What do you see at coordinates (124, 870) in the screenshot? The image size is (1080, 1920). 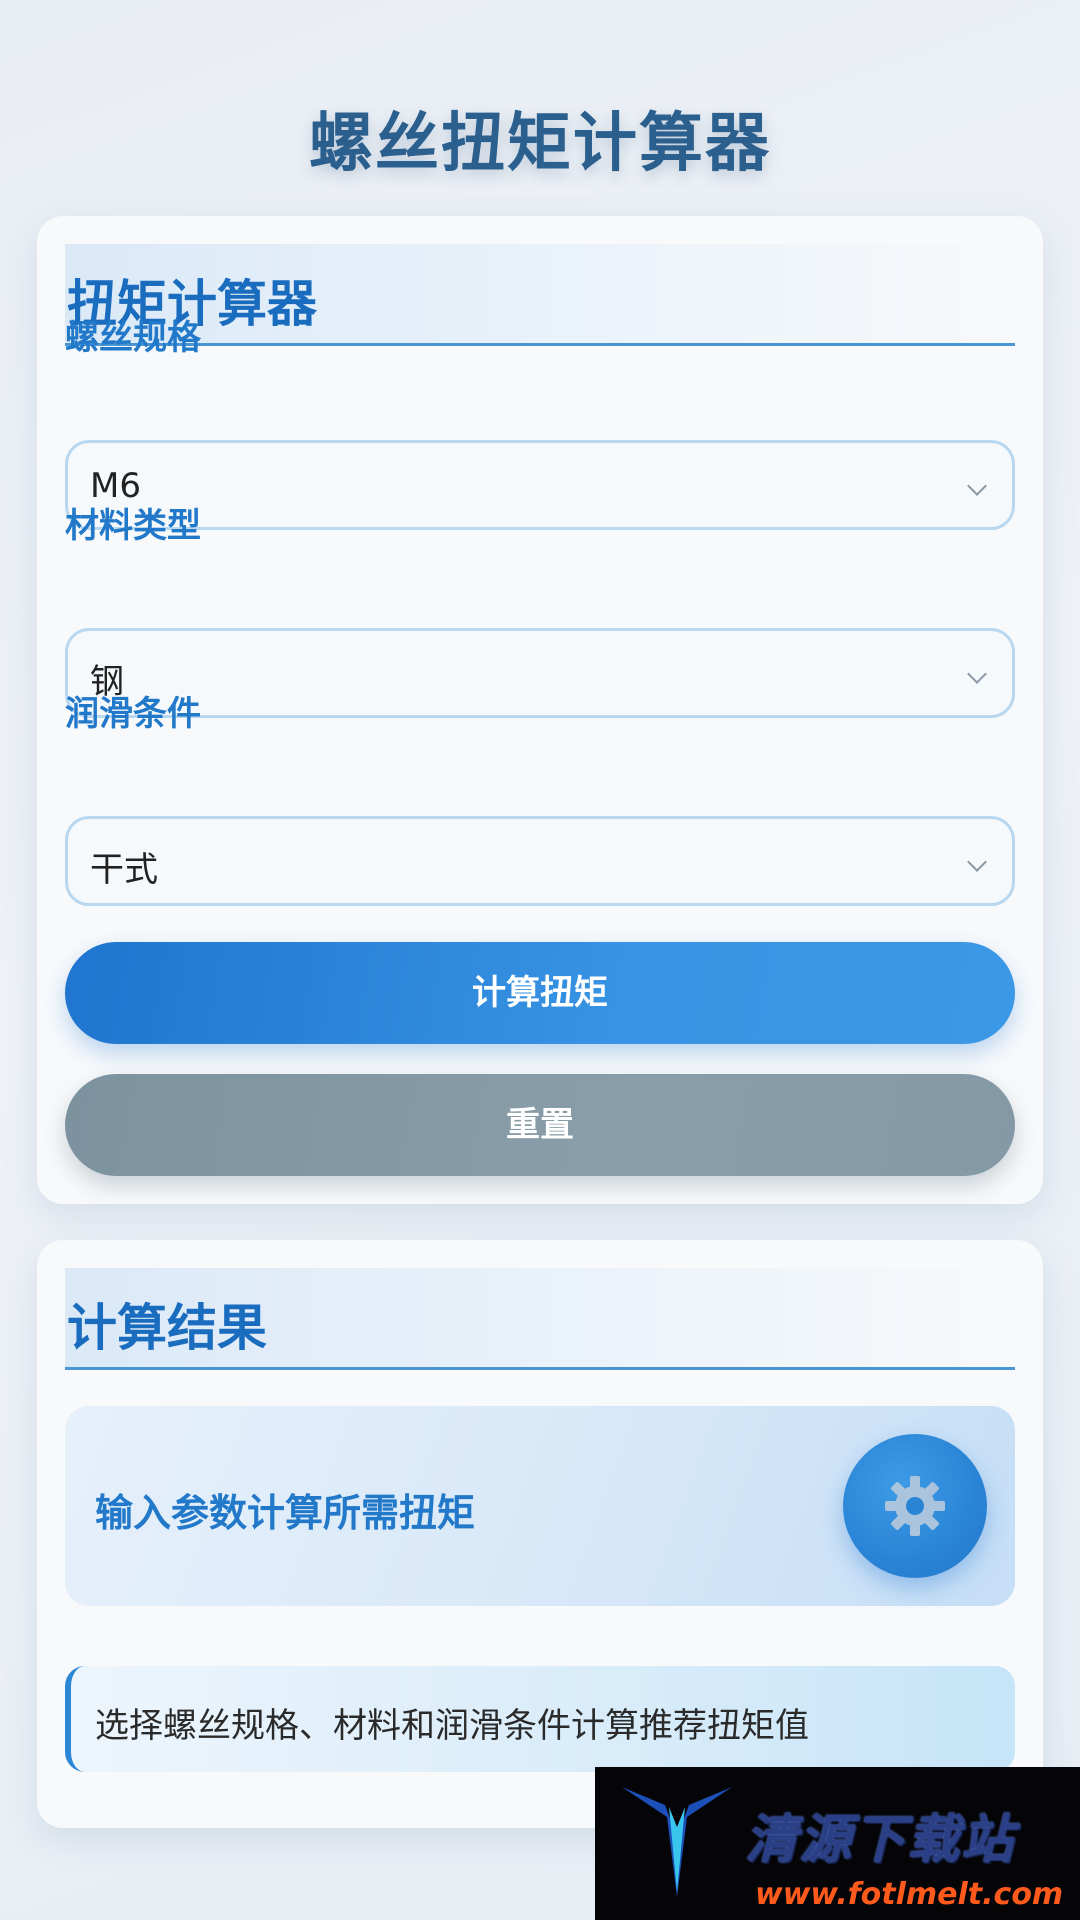 I see `lubrication-value: 干式` at bounding box center [124, 870].